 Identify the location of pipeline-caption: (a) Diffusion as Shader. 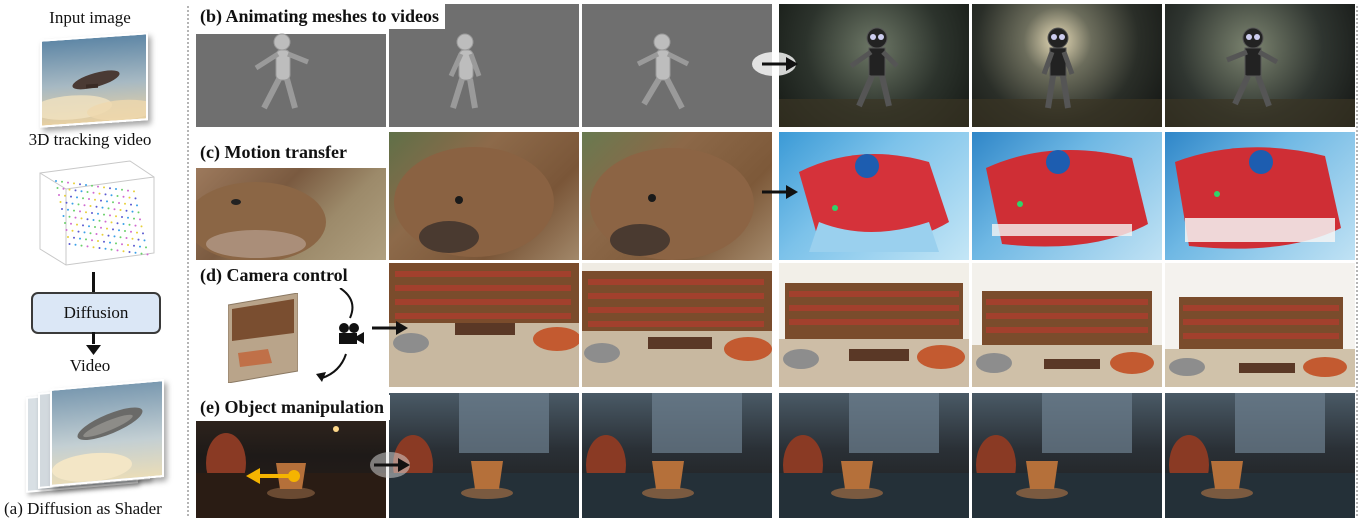
(83, 508).